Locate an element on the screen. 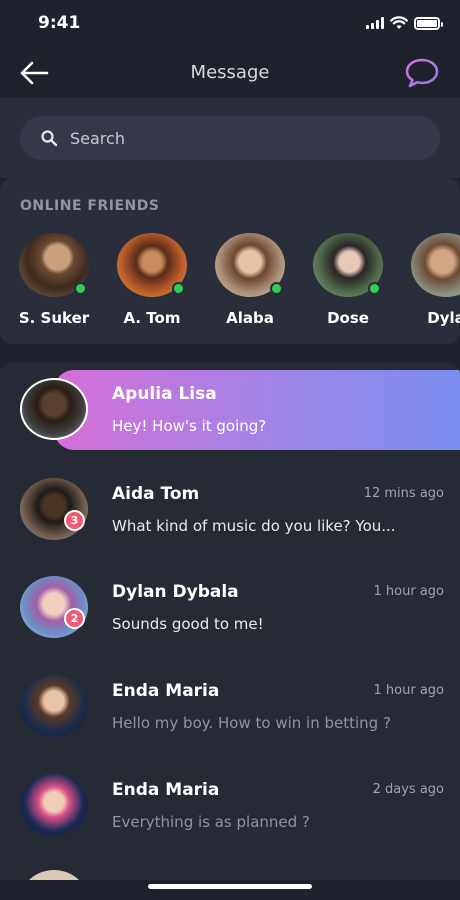  signal-icon is located at coordinates (375, 23).